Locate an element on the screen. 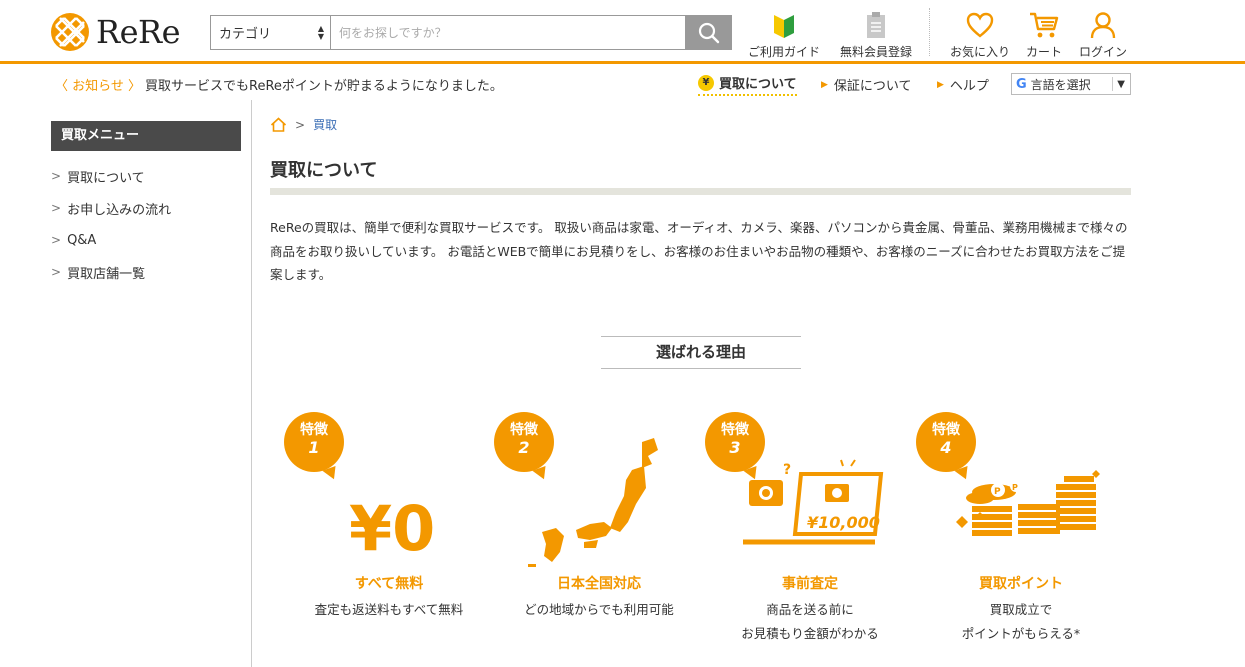 The width and height of the screenshot is (1245, 667). sidebar-item-buy-about: > 買取について is located at coordinates (111, 176).